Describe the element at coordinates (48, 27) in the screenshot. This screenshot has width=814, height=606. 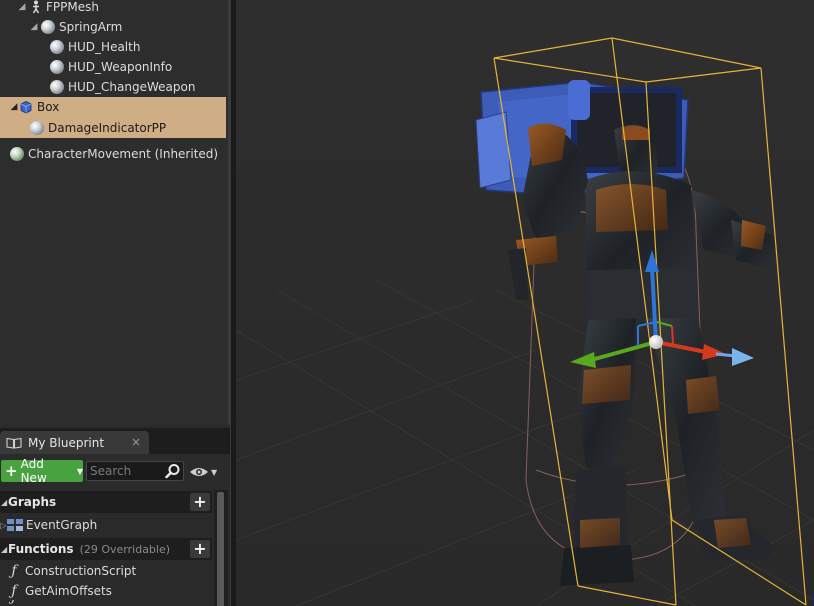
I see `scene-component-icon` at that location.